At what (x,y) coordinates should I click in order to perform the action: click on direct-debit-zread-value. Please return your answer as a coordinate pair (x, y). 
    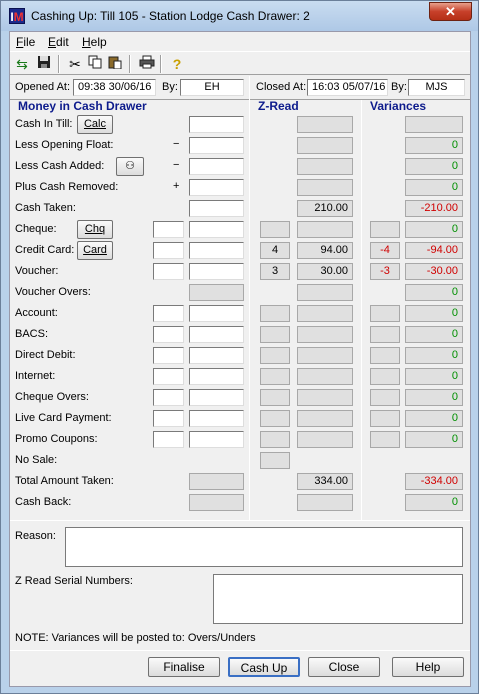
    Looking at the image, I should click on (325, 355).